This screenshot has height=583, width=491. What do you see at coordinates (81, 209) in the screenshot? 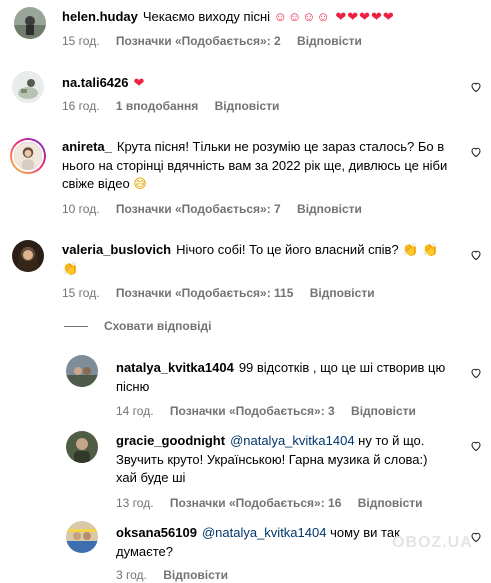
I see `comment-time: 10 год.` at bounding box center [81, 209].